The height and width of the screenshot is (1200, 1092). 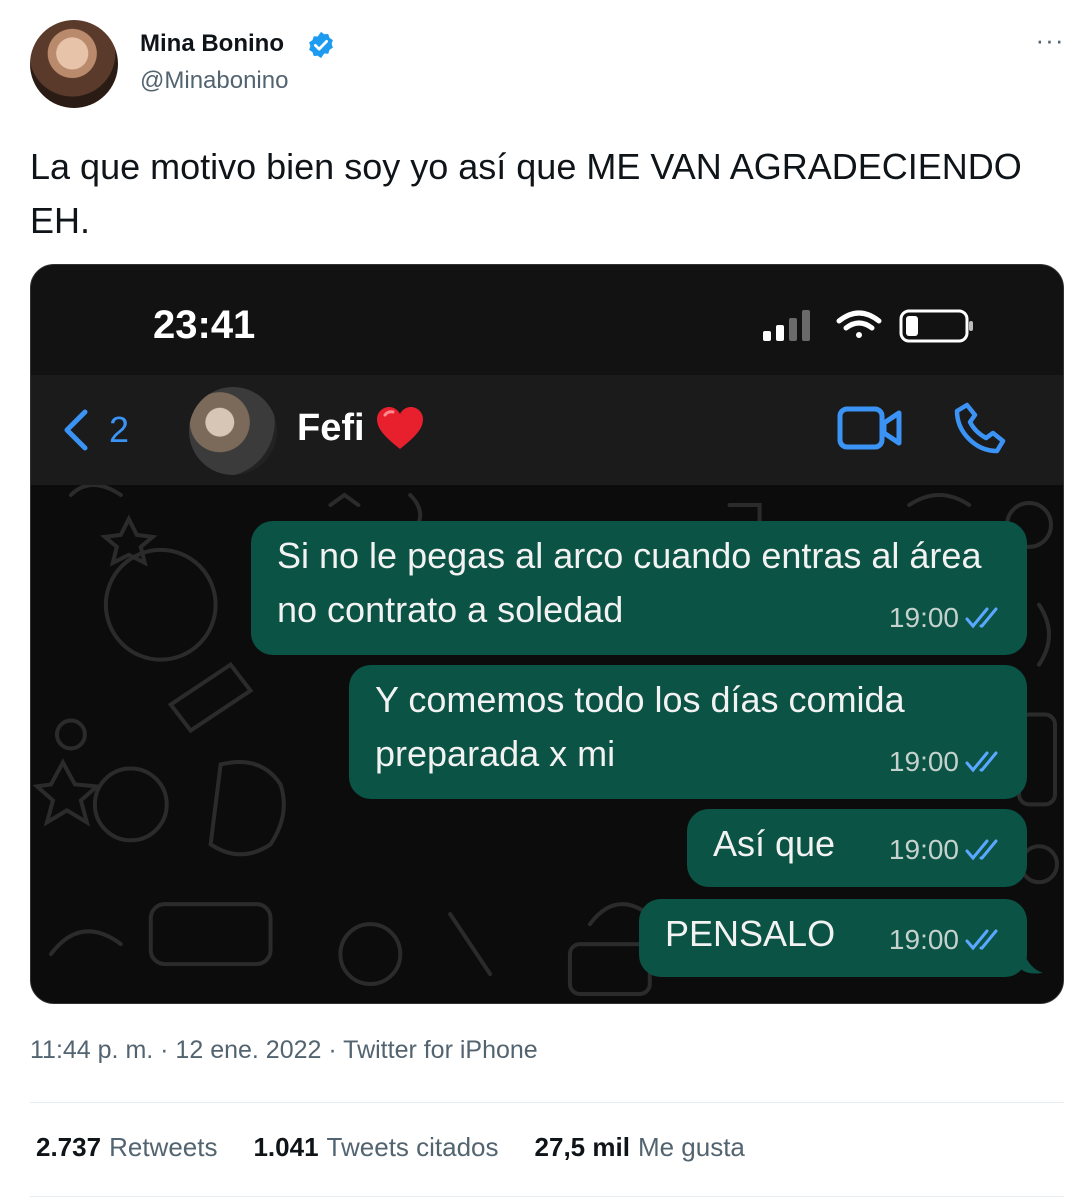 I want to click on stat-label: Tweets citados, so click(x=412, y=1147).